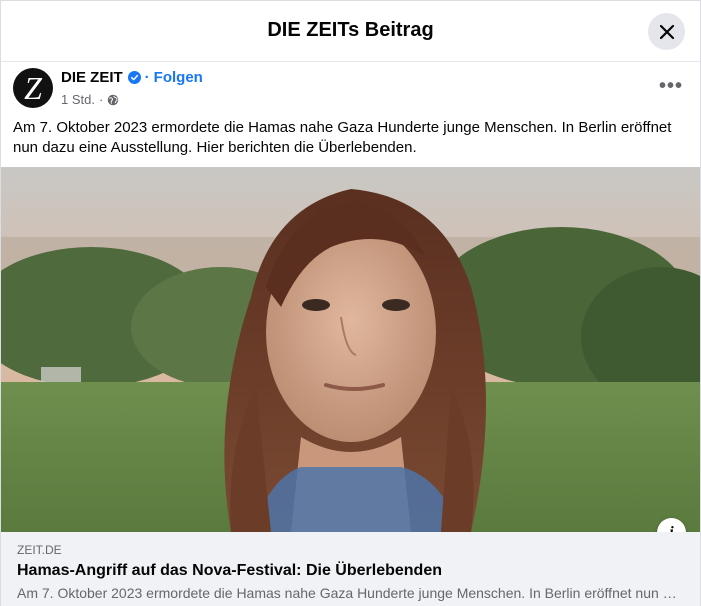 The width and height of the screenshot is (701, 606). What do you see at coordinates (39, 550) in the screenshot?
I see `link-domain: ZEIT.DE` at bounding box center [39, 550].